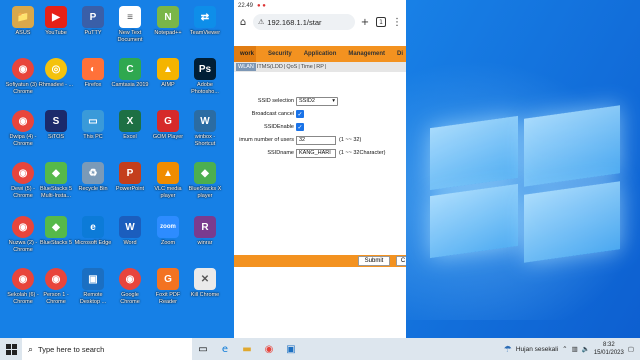  What do you see at coordinates (168, 279) in the screenshot?
I see `app-icon: G` at bounding box center [168, 279].